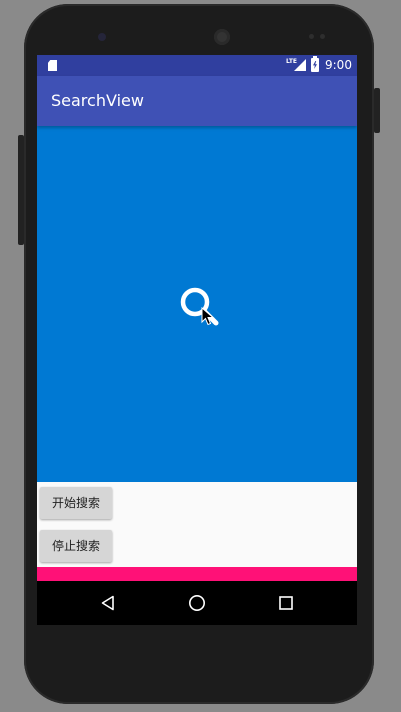  I want to click on front-camera, so click(102, 37).